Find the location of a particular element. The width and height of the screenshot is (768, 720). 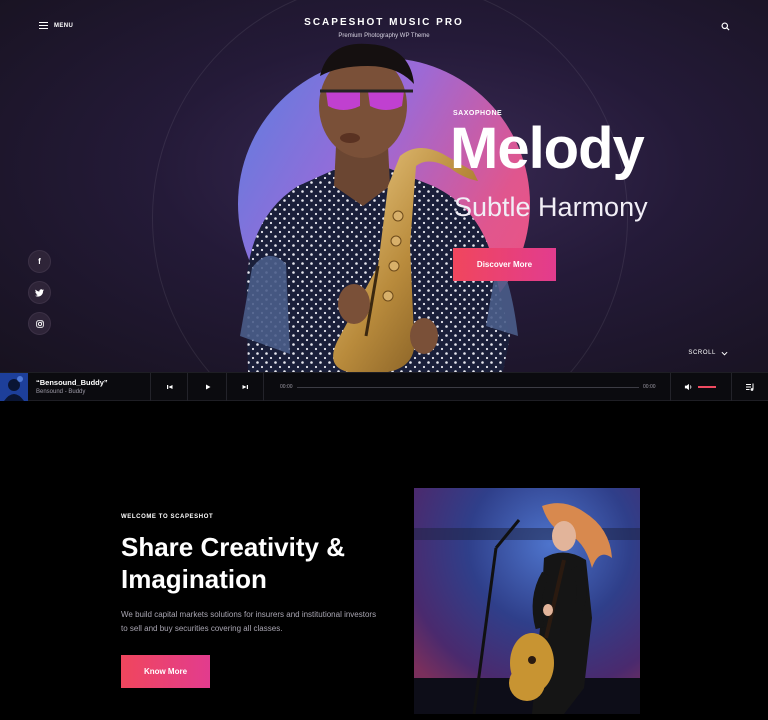

total-time: 00:00 is located at coordinates (649, 387).